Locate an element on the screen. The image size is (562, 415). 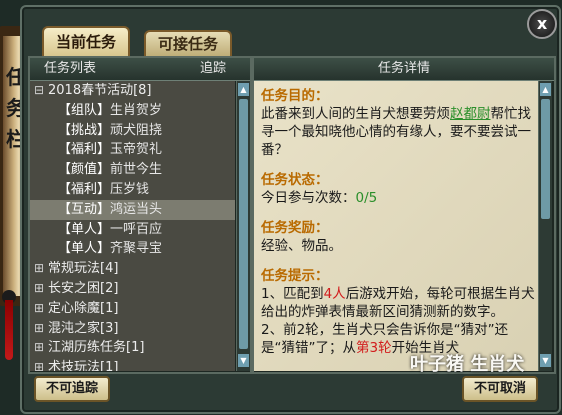
quest-type-tag: 【挑战】 is located at coordinates (84, 130).